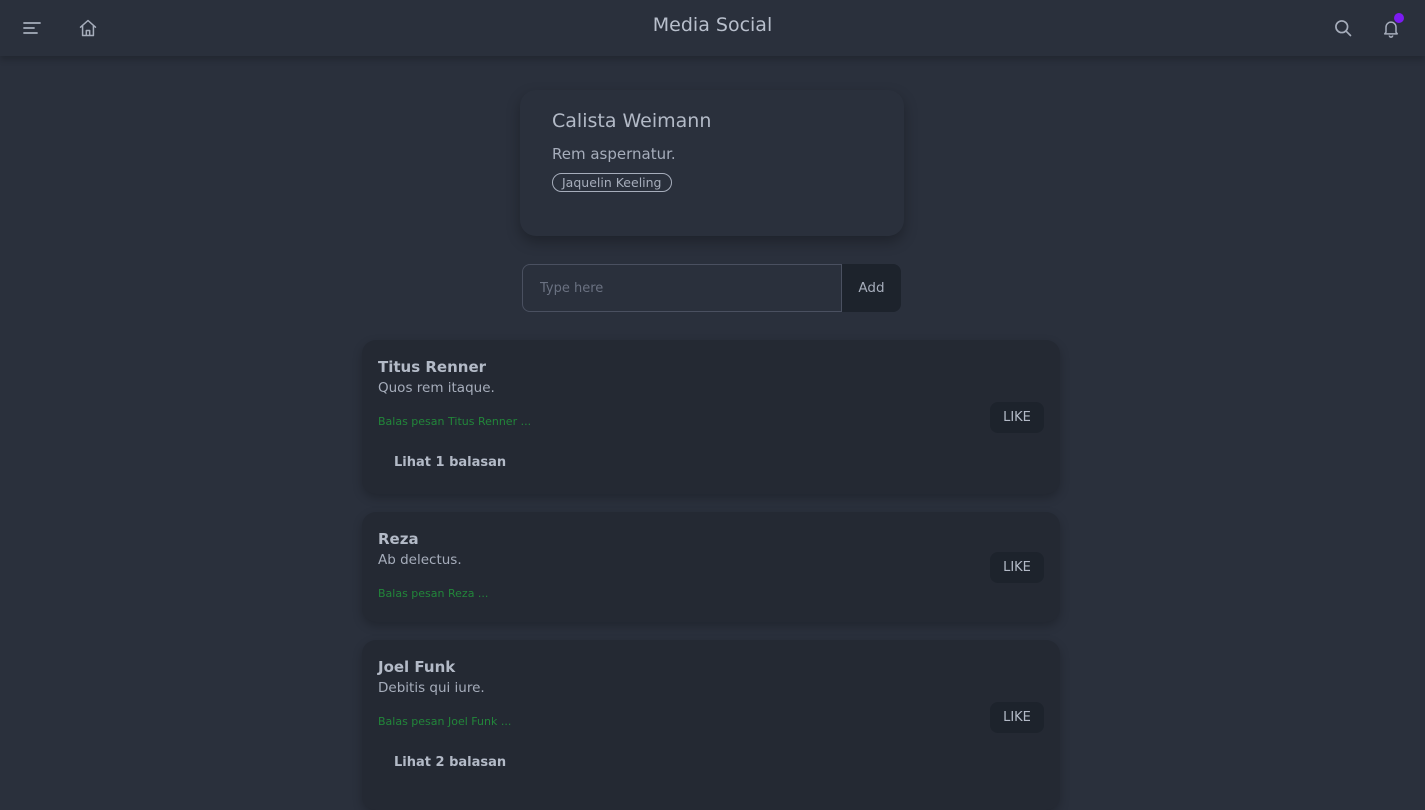 The image size is (1425, 810). What do you see at coordinates (417, 667) in the screenshot?
I see `comment-author: Joel Funk` at bounding box center [417, 667].